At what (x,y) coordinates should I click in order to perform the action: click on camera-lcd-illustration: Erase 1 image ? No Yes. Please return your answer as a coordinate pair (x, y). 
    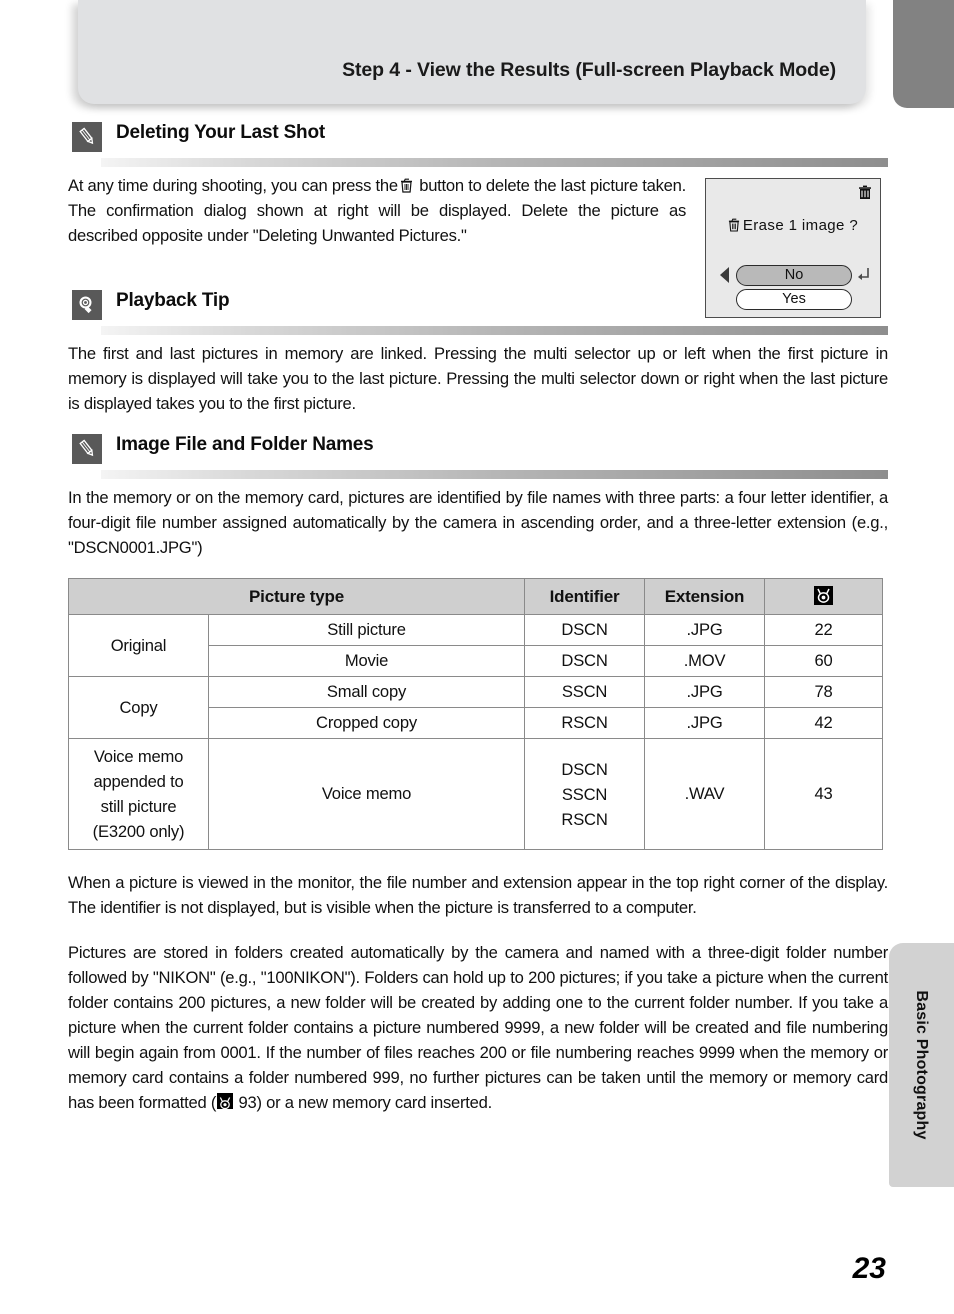
    Looking at the image, I should click on (793, 248).